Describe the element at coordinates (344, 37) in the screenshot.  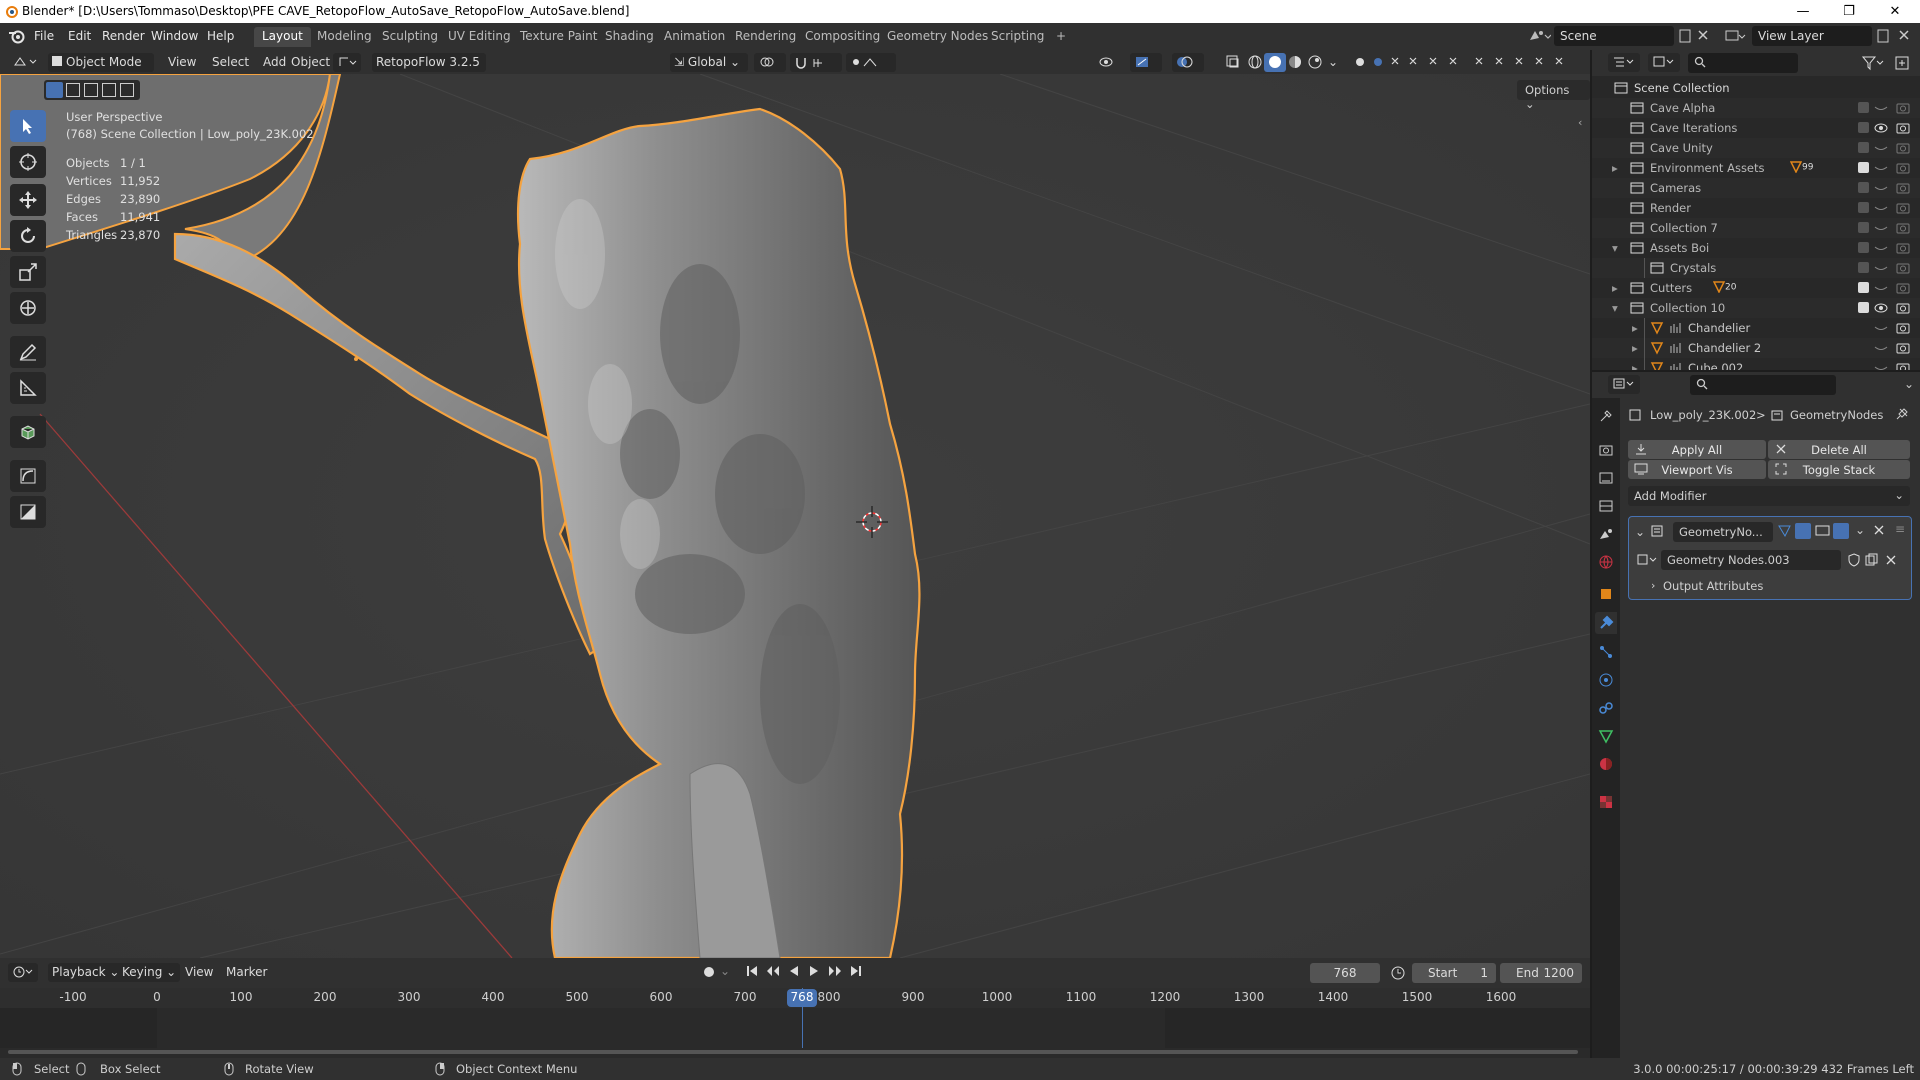
I see `tab-modeling: Modeling` at that location.